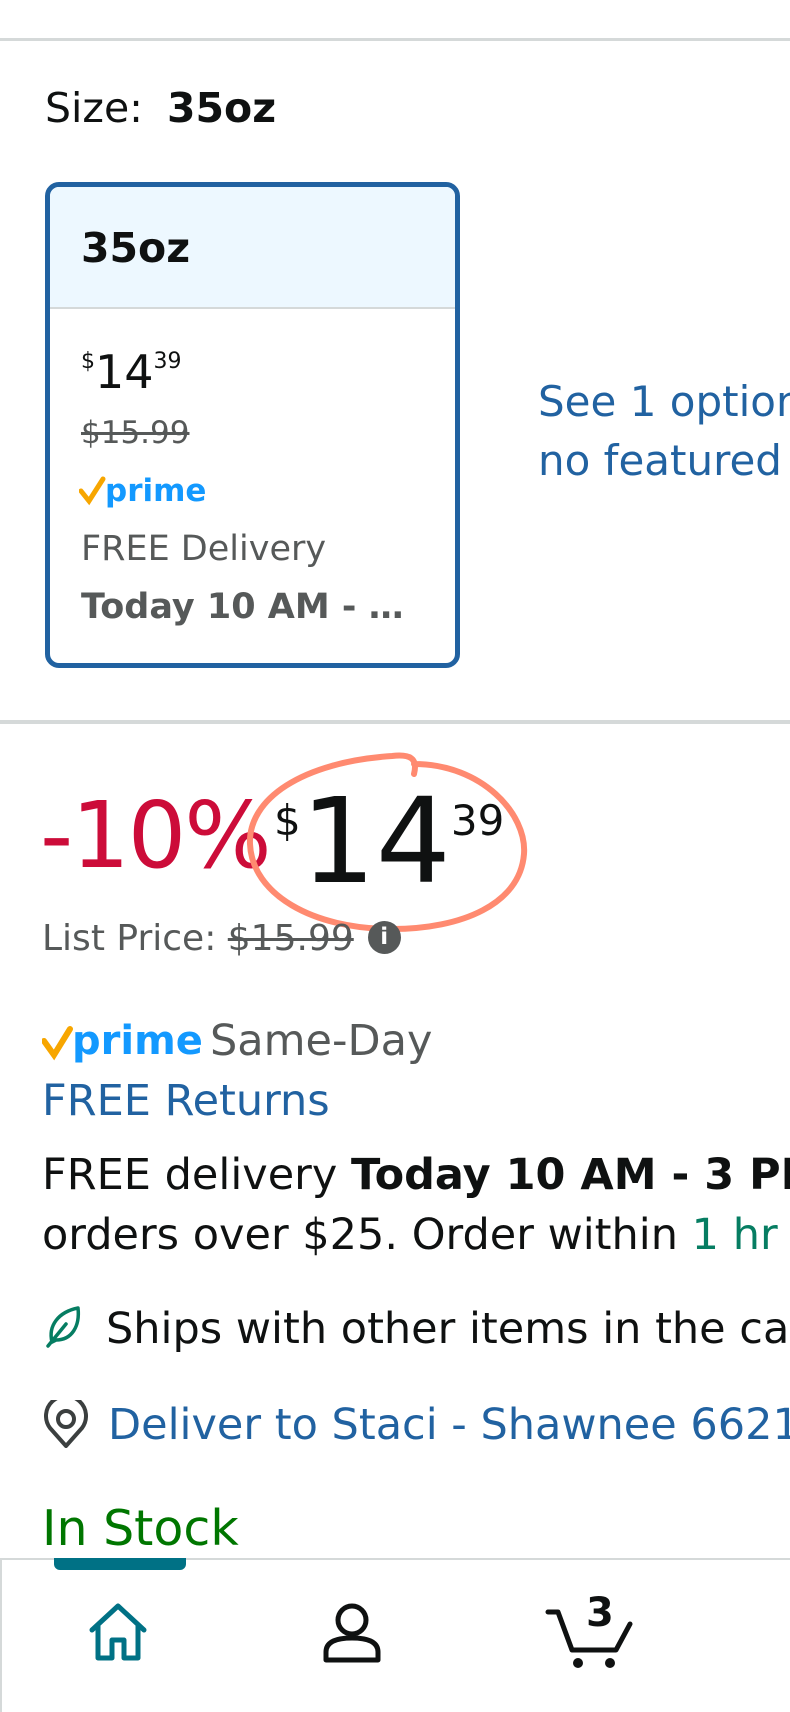  I want to click on size-option-delivery-label: FREE Delivery, so click(204, 549).